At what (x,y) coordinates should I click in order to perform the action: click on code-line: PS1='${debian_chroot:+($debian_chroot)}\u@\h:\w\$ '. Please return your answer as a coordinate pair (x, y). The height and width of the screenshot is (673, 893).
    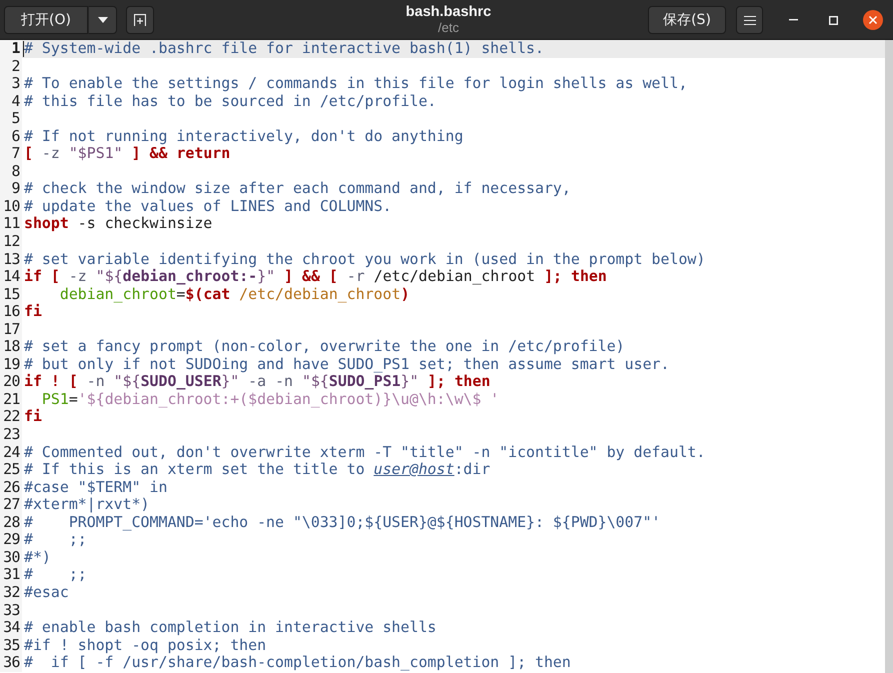
    Looking at the image, I should click on (271, 399).